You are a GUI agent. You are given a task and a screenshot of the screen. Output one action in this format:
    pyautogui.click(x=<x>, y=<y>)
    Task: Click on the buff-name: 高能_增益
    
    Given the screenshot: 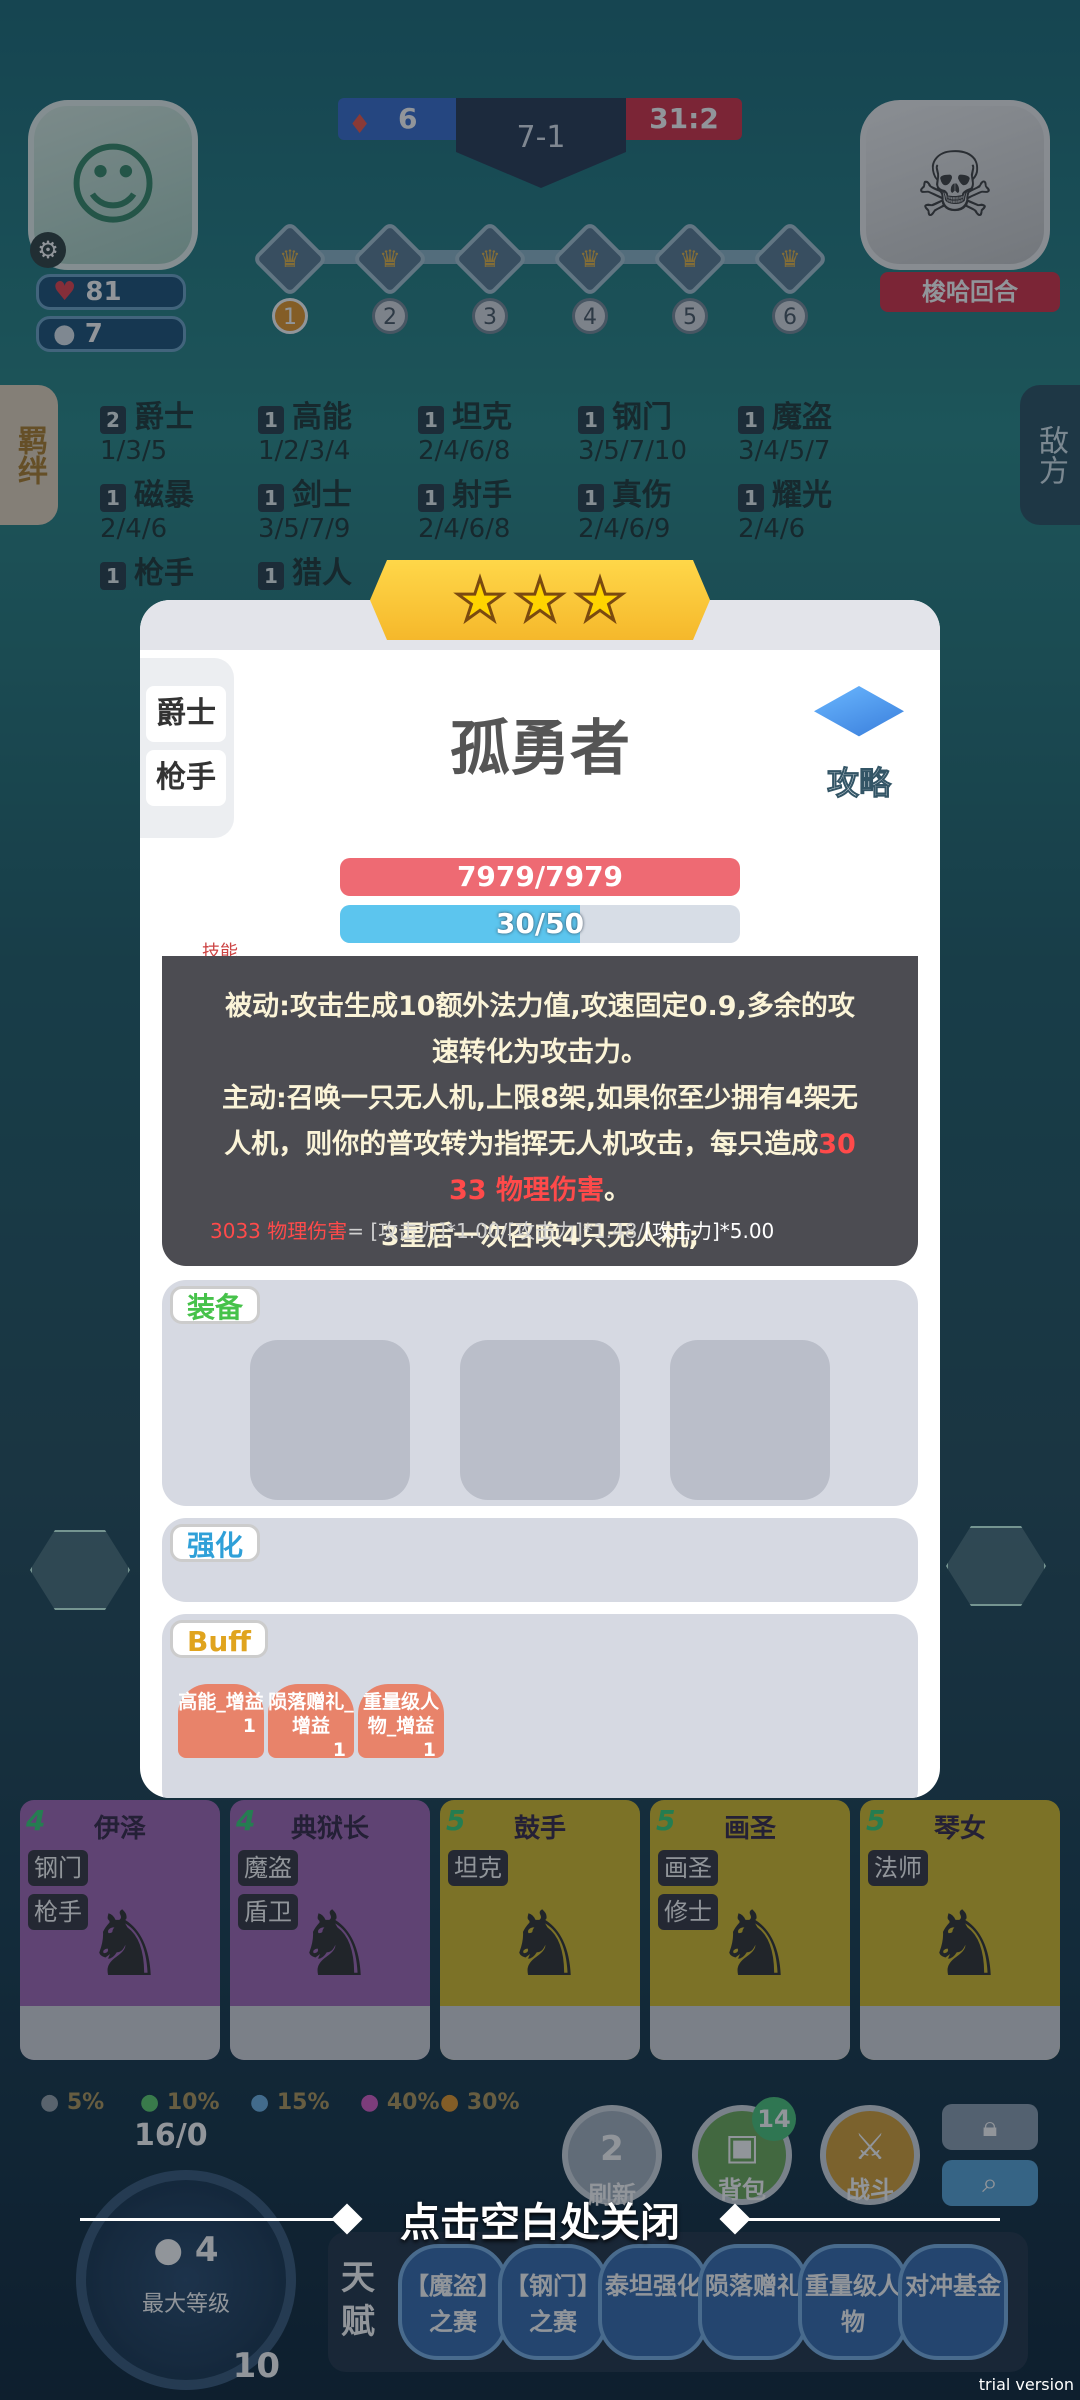 What is the action you would take?
    pyautogui.click(x=221, y=1702)
    